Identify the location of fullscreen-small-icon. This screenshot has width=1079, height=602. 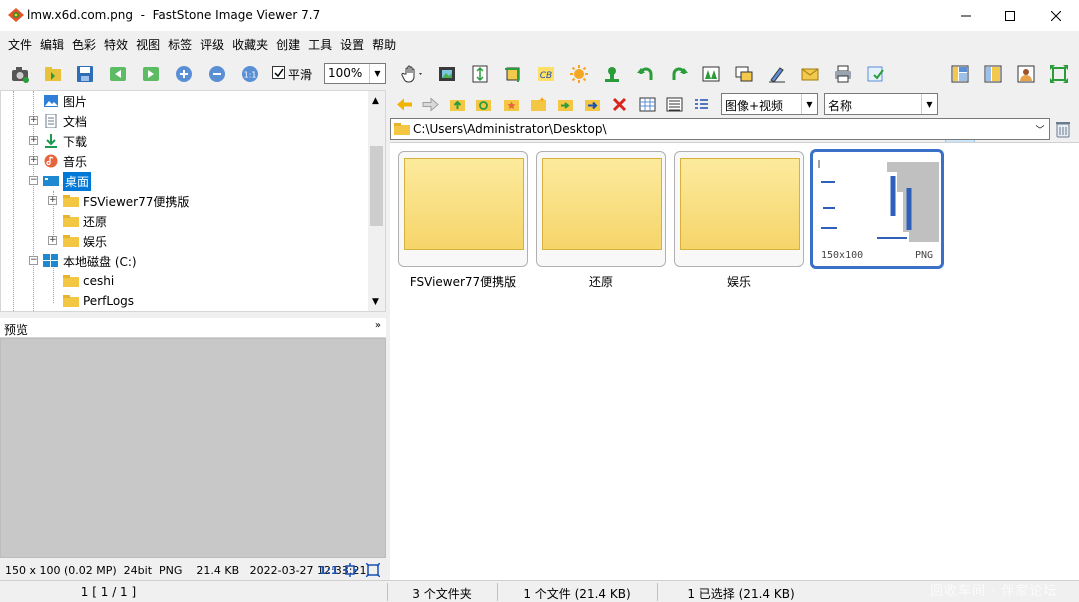
(373, 570).